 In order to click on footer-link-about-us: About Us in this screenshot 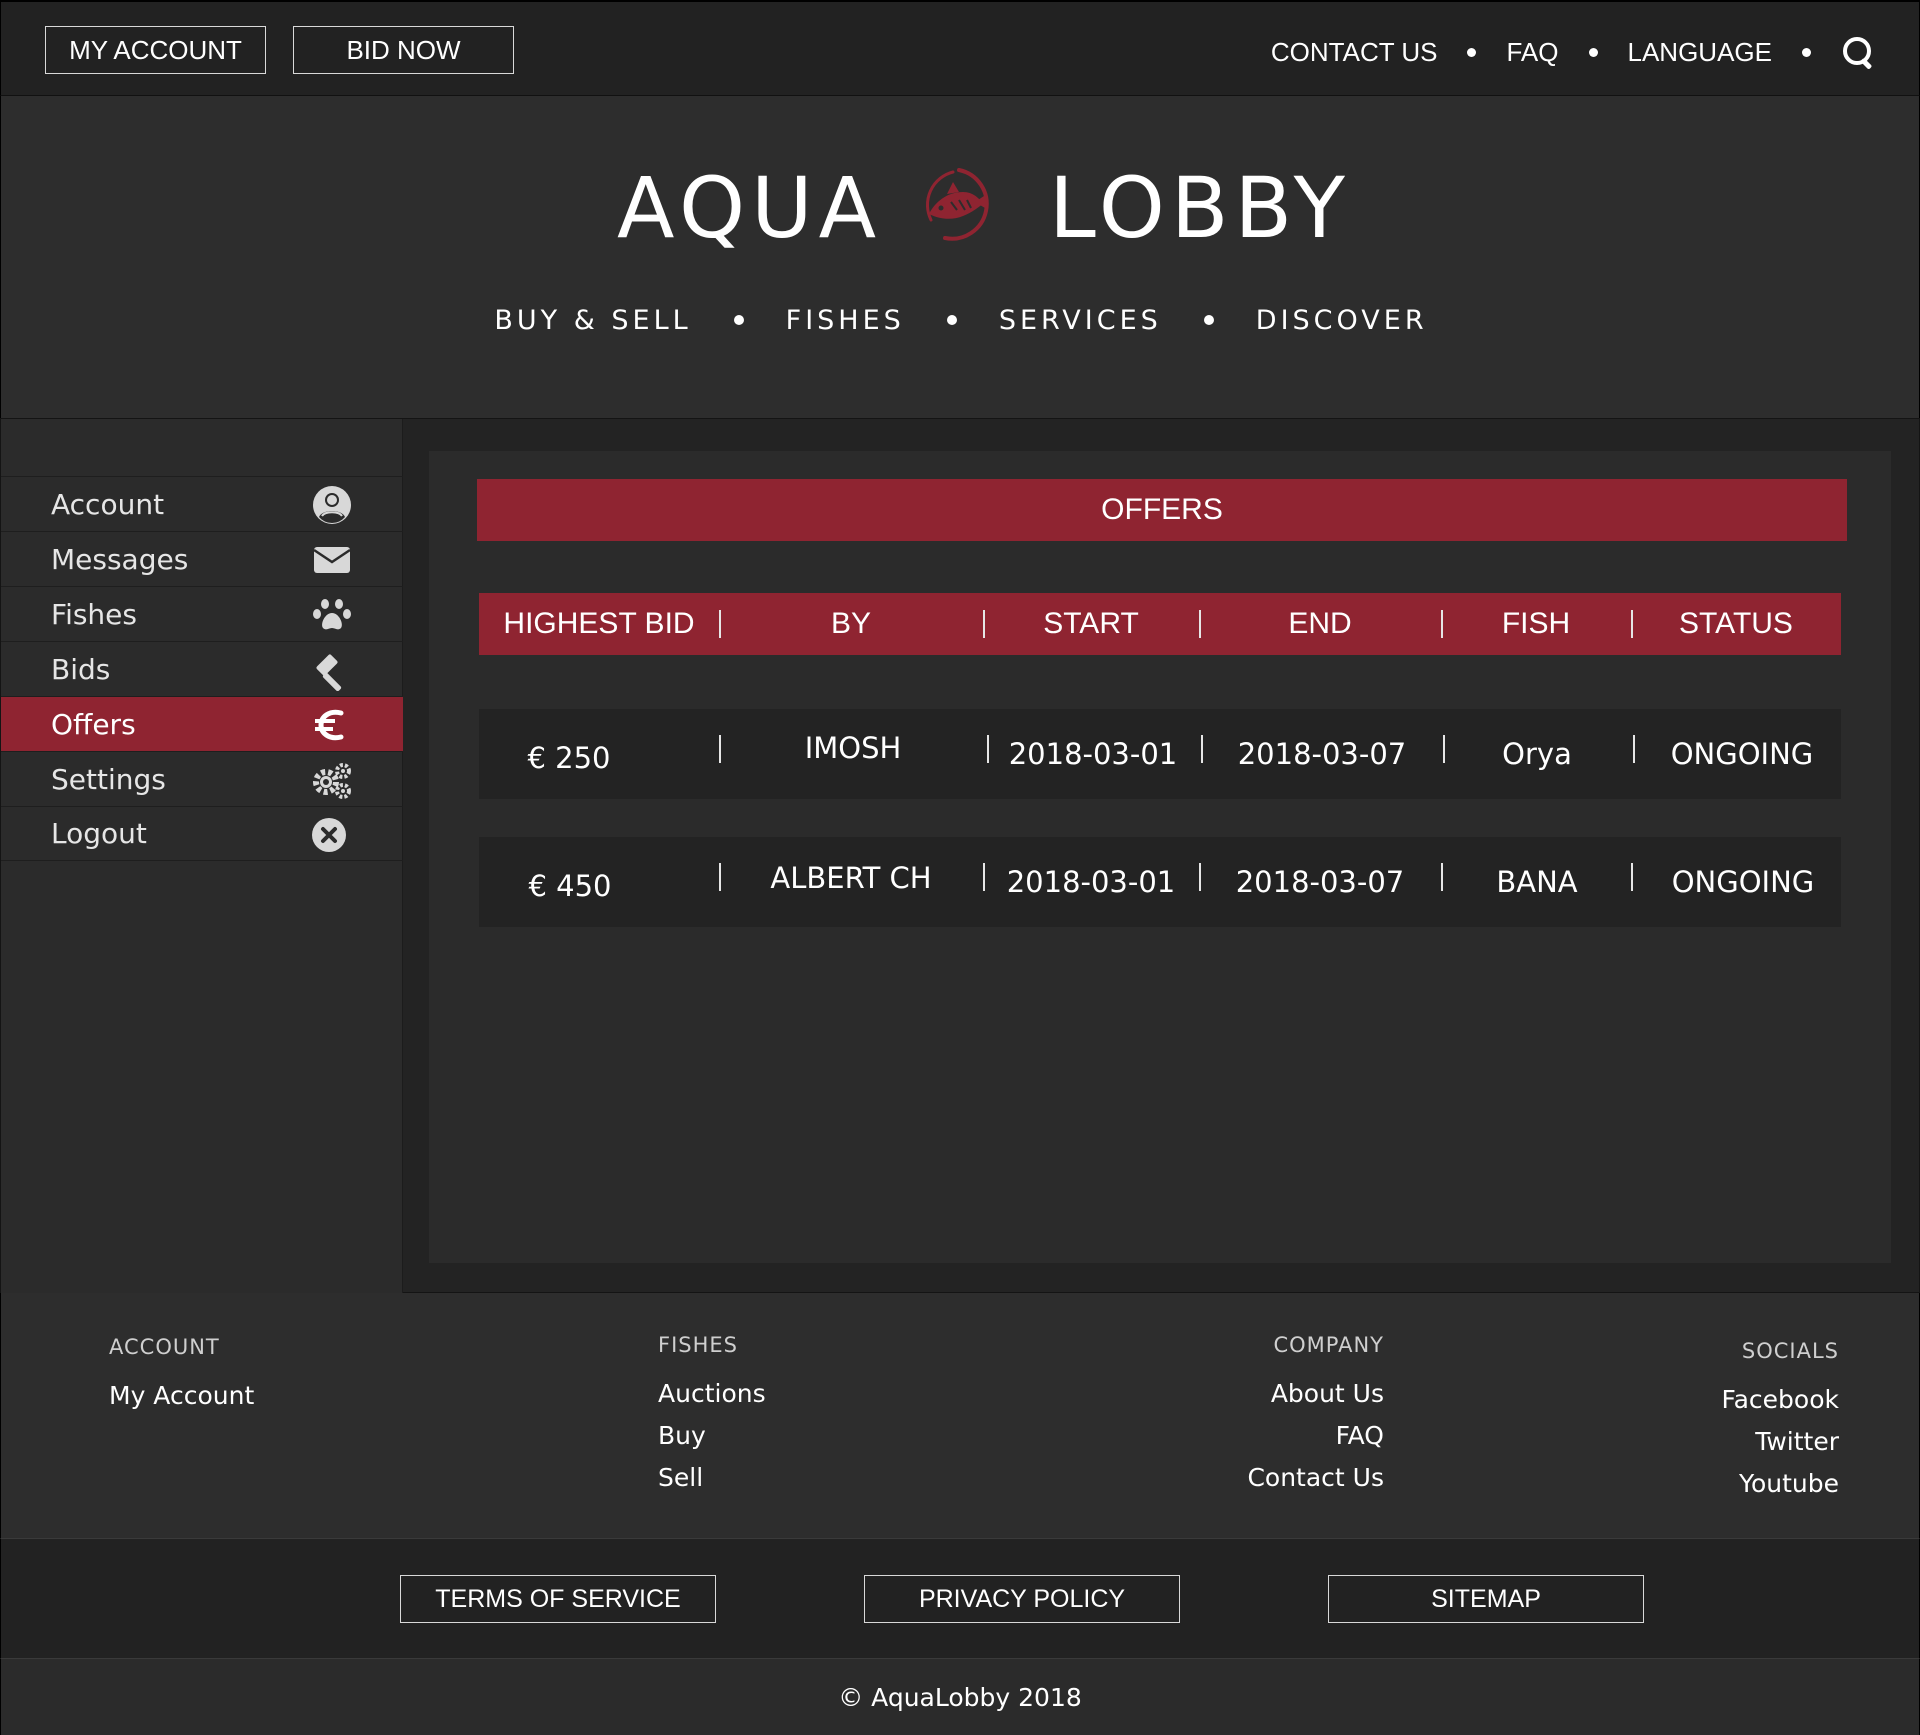, I will do `click(1292, 1394)`.